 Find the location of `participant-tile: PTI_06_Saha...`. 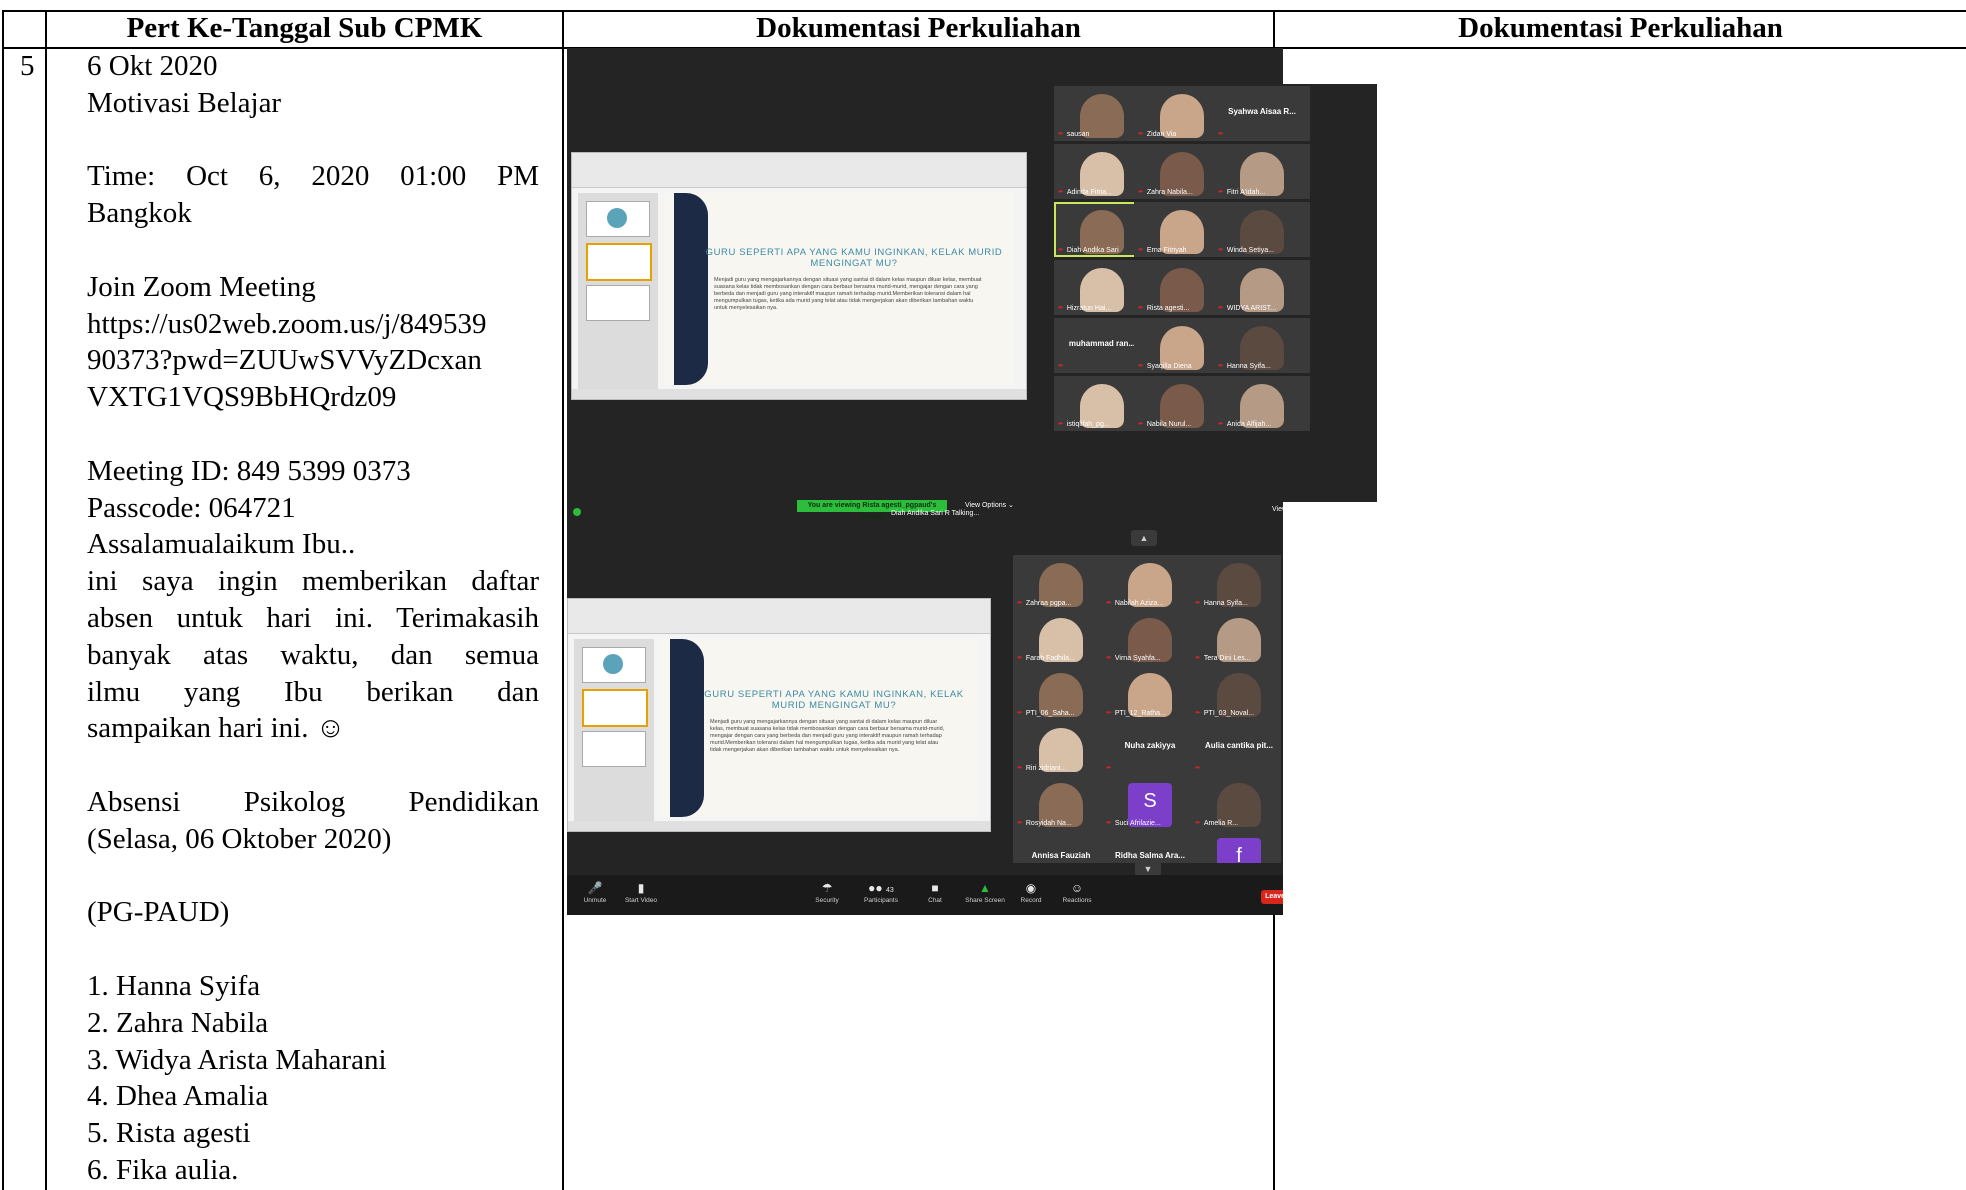

participant-tile: PTI_06_Saha... is located at coordinates (1061, 692).